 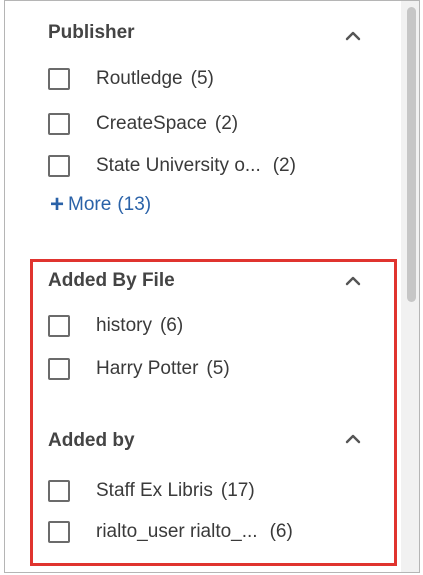 I want to click on facet-option-createspace: CreateSpace (2), so click(x=143, y=124).